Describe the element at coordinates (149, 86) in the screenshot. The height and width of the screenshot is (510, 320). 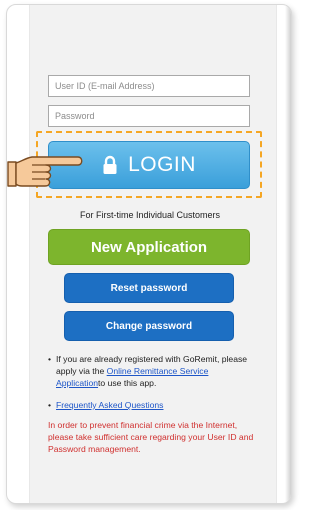
I see `user-id-input` at that location.